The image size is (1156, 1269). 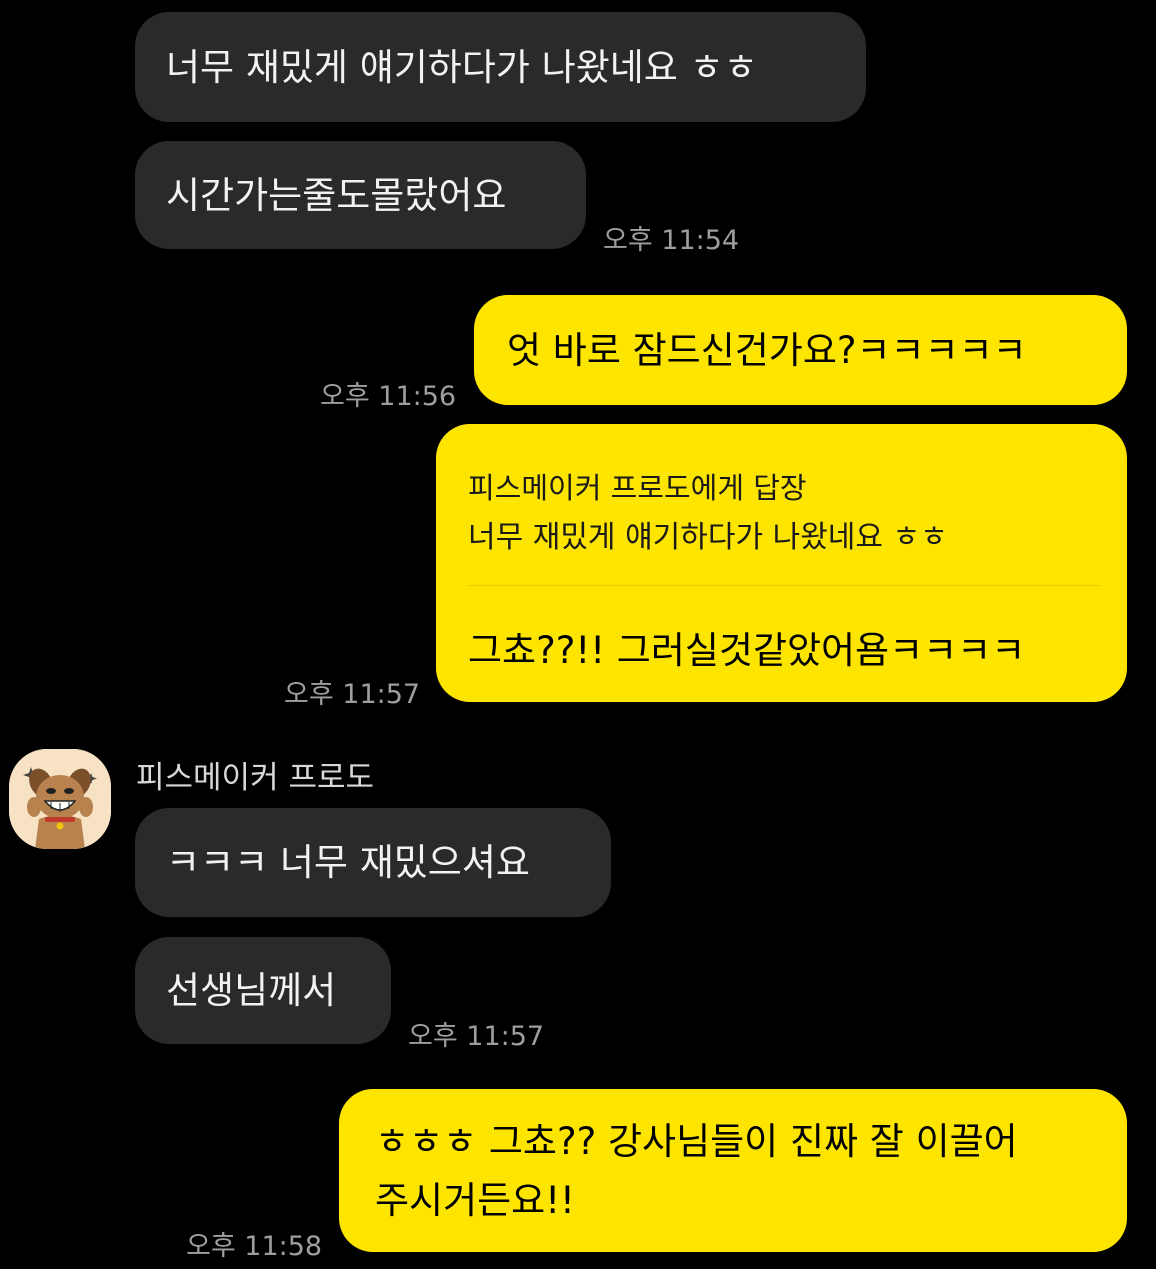 What do you see at coordinates (637, 488) in the screenshot?
I see `reply-header: 피스메이커 프로도에게 답장` at bounding box center [637, 488].